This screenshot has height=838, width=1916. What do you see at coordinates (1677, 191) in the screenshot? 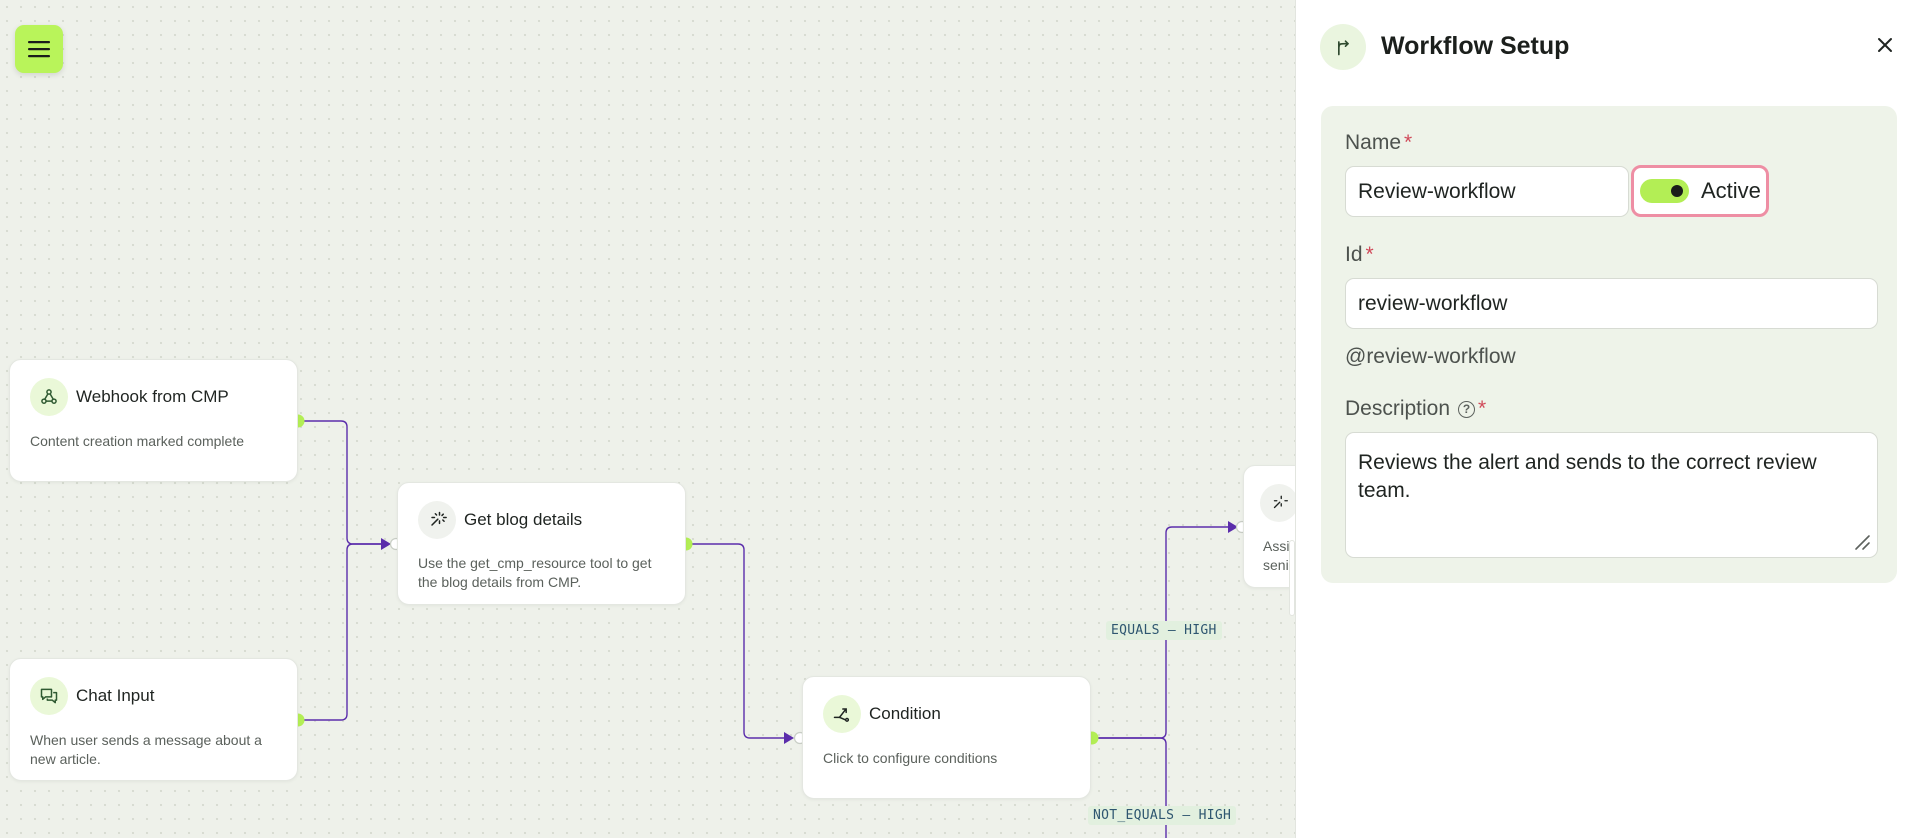
I see `switch-knob` at bounding box center [1677, 191].